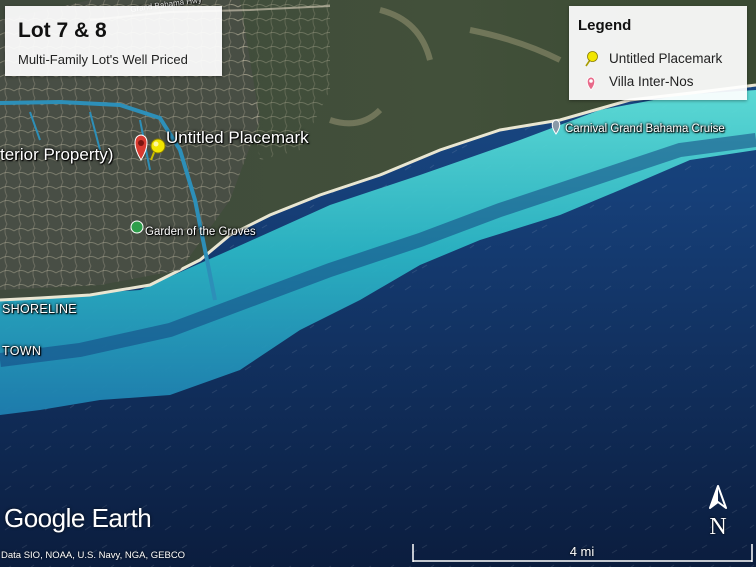  I want to click on exterior-property-label: terior Property), so click(56, 155).